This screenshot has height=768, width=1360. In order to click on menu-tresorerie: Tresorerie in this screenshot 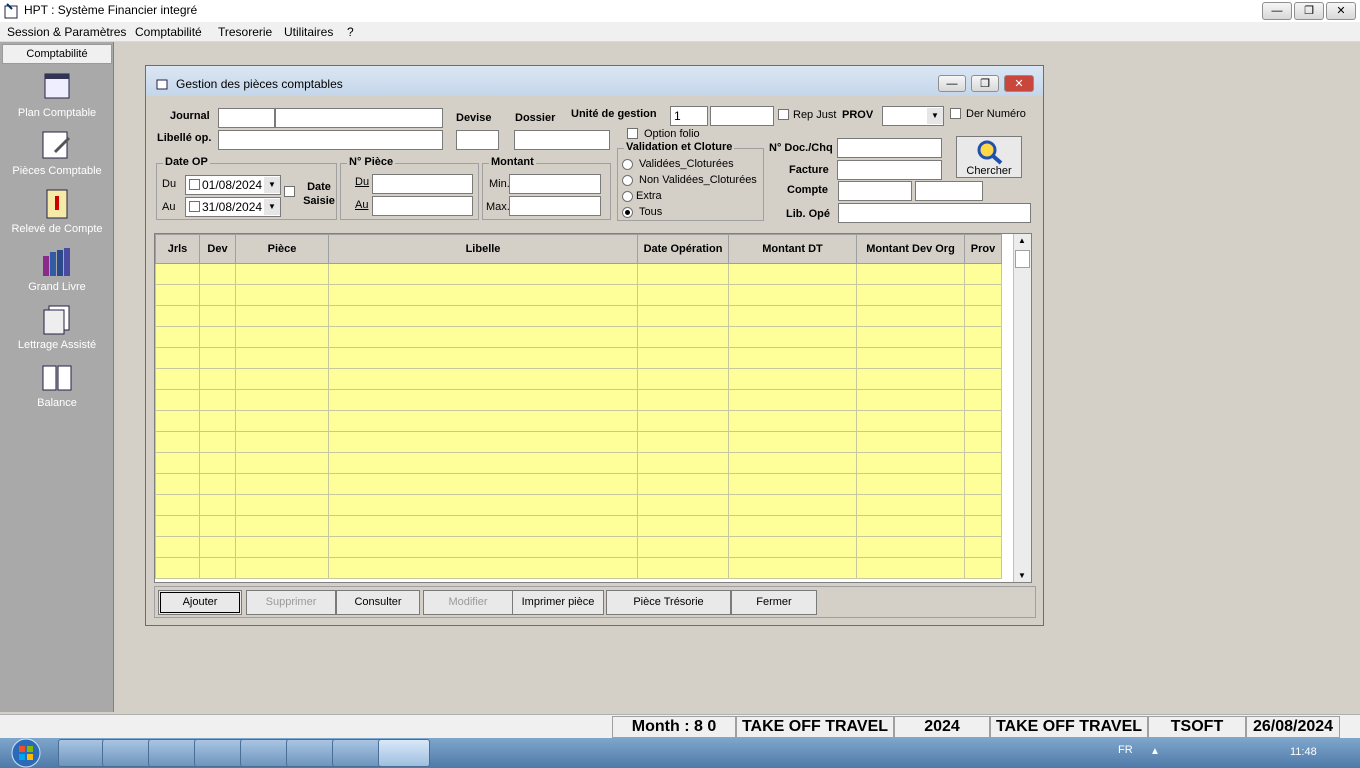, I will do `click(245, 32)`.